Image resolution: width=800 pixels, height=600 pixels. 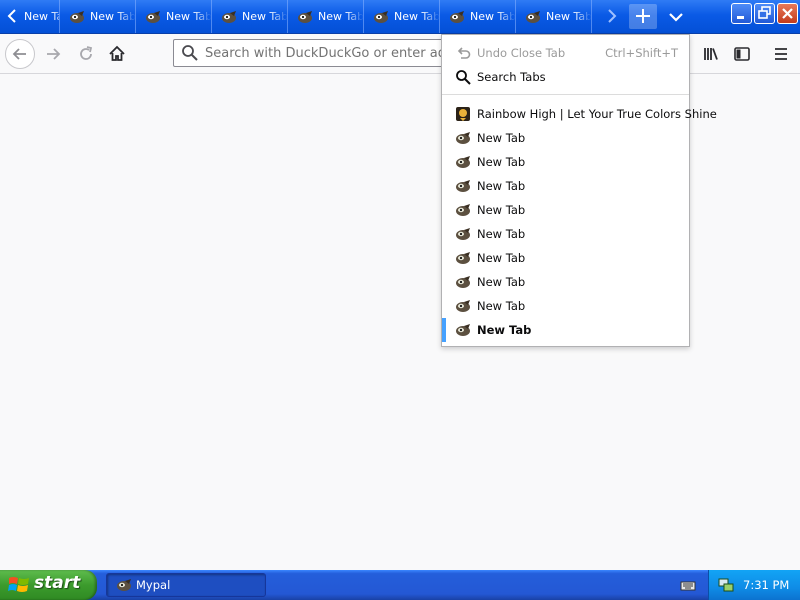 I want to click on undo-icon, so click(x=464, y=53).